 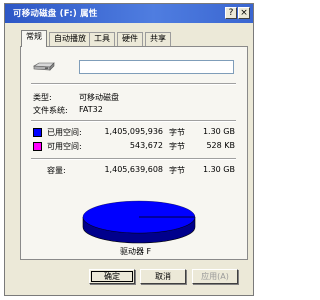 What do you see at coordinates (130, 39) in the screenshot?
I see `tab-hardware: 硬件` at bounding box center [130, 39].